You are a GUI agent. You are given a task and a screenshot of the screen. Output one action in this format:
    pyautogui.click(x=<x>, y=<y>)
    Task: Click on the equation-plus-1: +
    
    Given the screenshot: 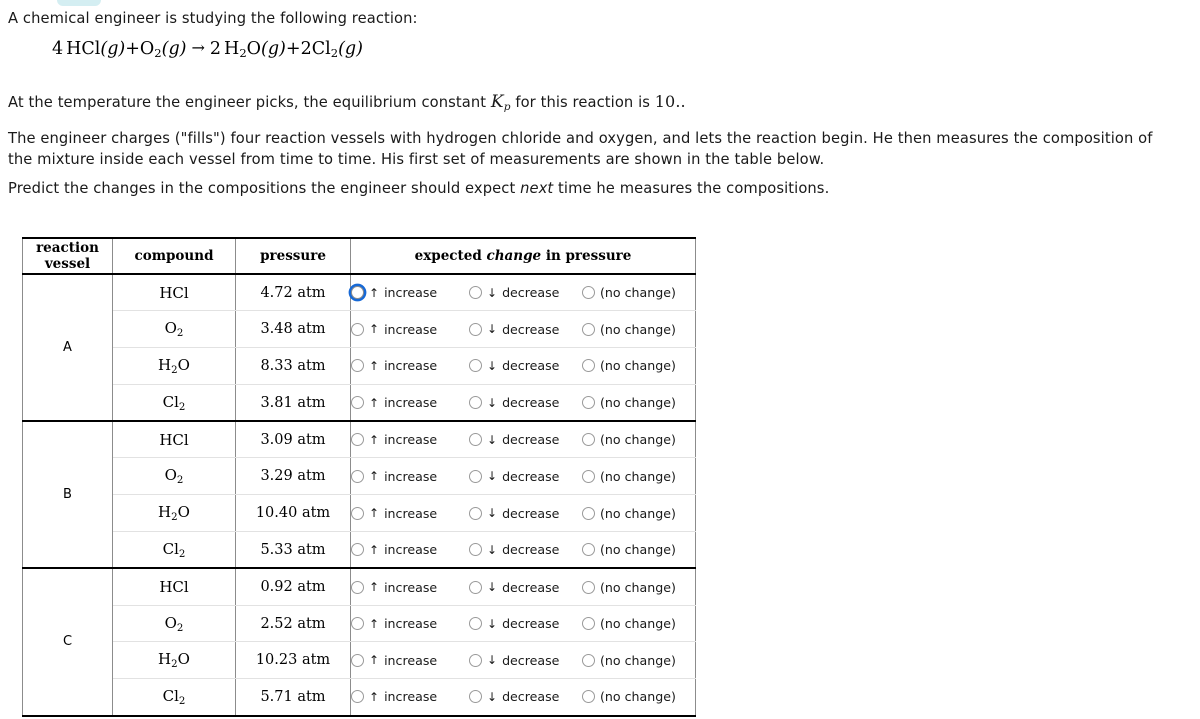 What is the action you would take?
    pyautogui.click(x=132, y=49)
    